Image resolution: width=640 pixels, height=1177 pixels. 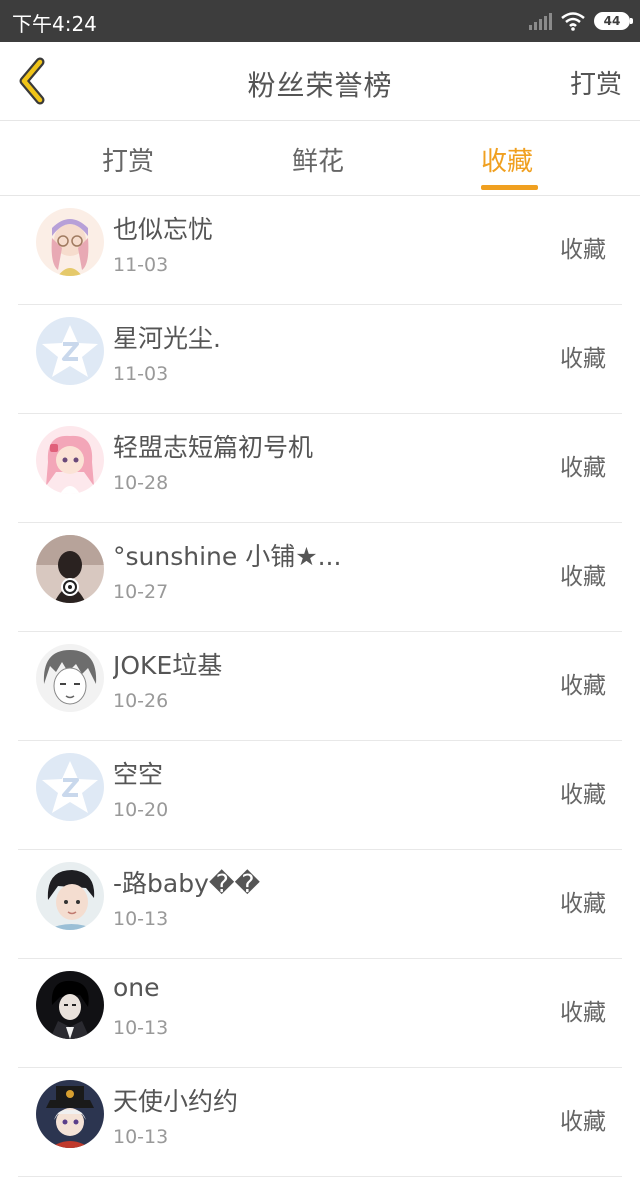 I want to click on tab-favorites: 收藏, so click(x=507, y=159).